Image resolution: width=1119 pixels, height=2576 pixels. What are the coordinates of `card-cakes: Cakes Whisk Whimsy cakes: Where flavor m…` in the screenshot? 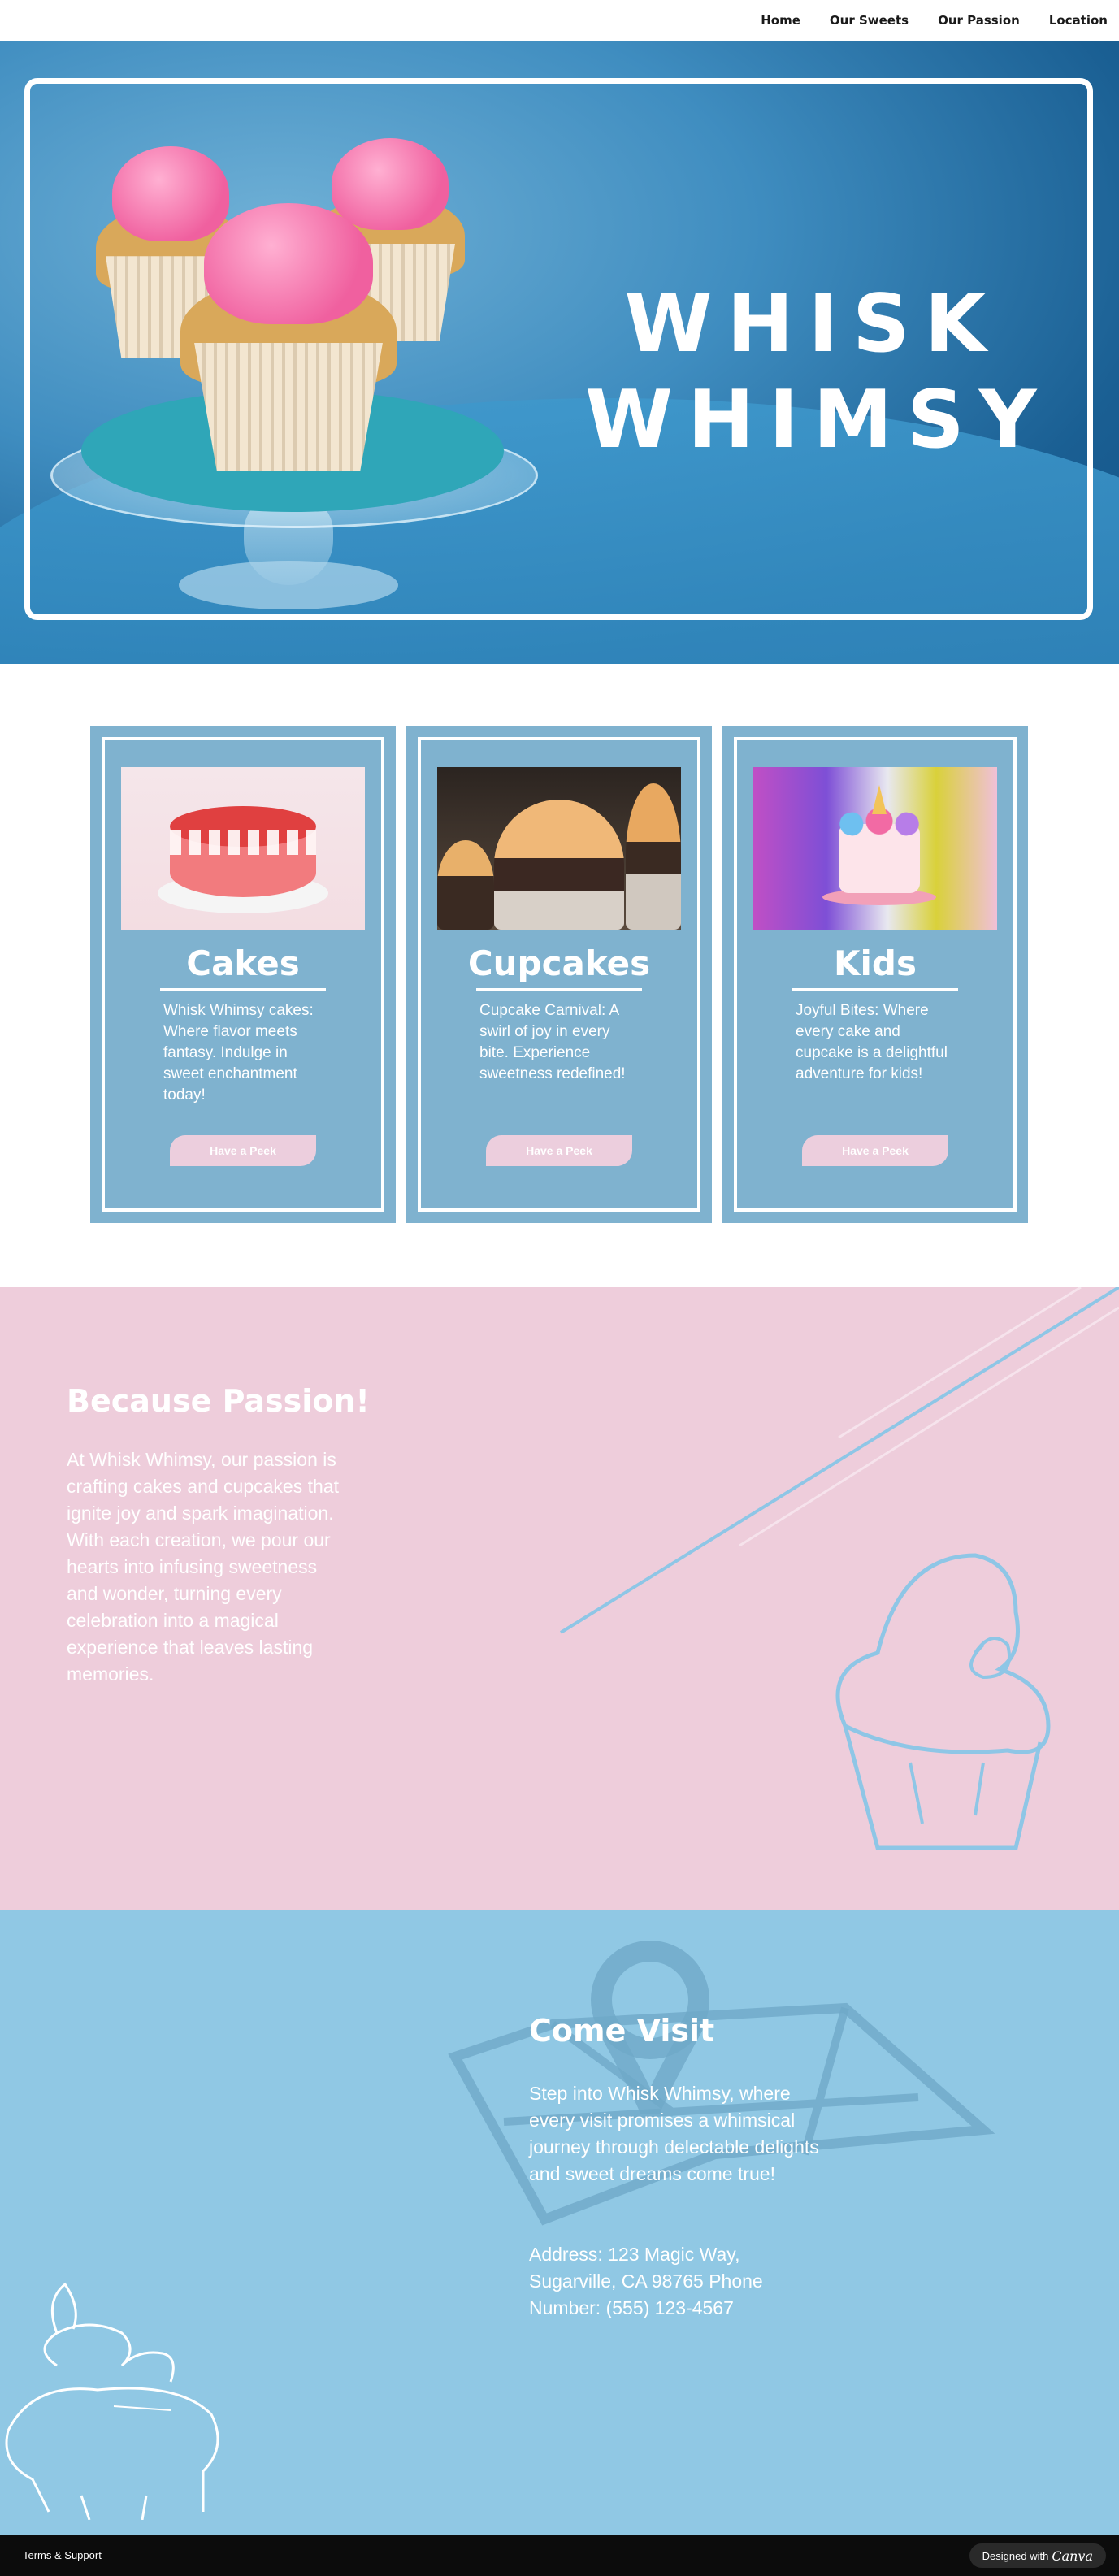 It's located at (243, 974).